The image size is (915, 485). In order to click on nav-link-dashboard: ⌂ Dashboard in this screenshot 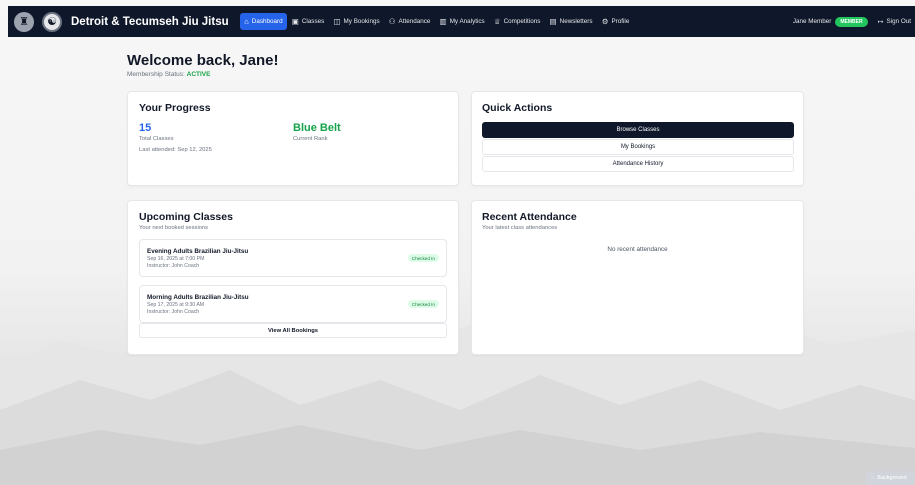, I will do `click(263, 21)`.